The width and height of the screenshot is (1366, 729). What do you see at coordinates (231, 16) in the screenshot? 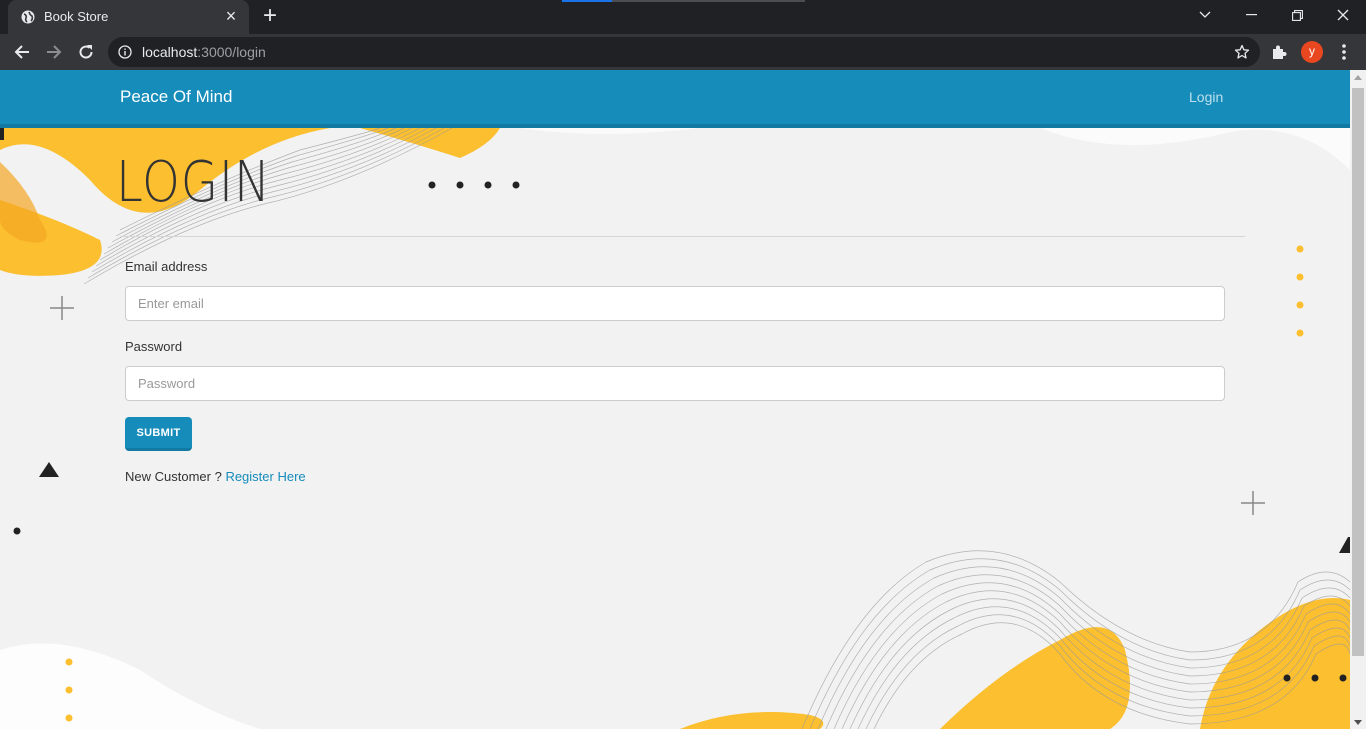
I see `close-icon: ×` at bounding box center [231, 16].